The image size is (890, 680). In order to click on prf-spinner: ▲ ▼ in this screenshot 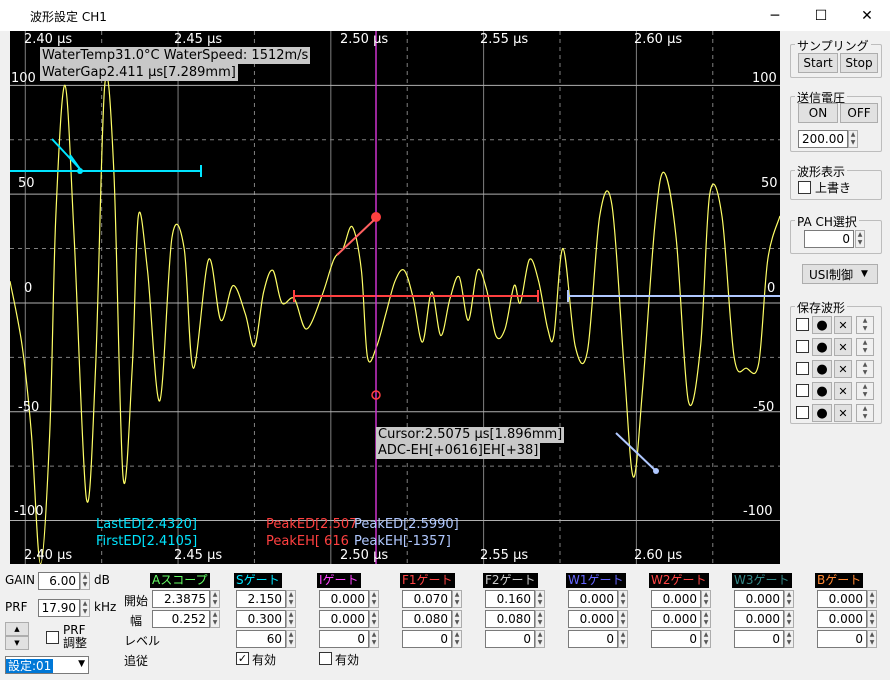, I will do `click(85, 608)`.